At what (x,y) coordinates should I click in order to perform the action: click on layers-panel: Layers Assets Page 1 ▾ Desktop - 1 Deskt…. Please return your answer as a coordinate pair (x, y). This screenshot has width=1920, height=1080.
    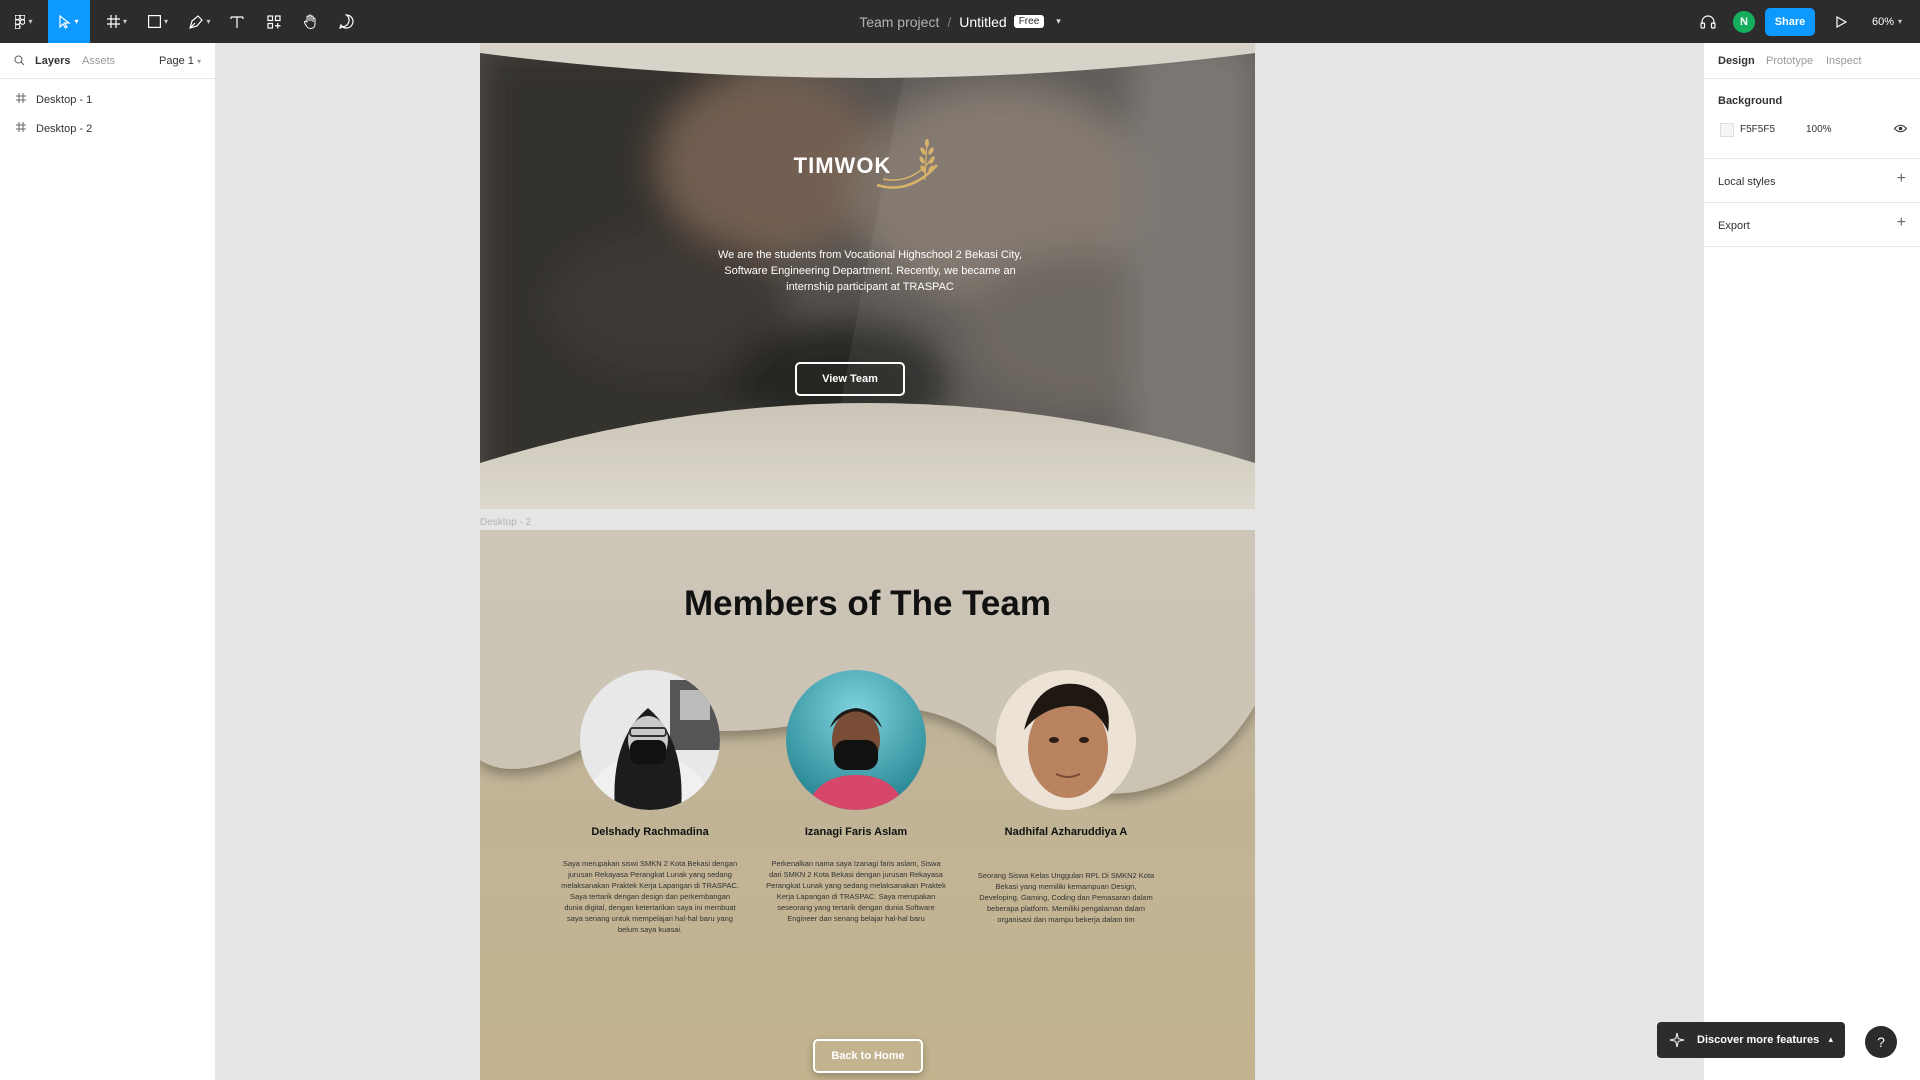
    Looking at the image, I should click on (108, 561).